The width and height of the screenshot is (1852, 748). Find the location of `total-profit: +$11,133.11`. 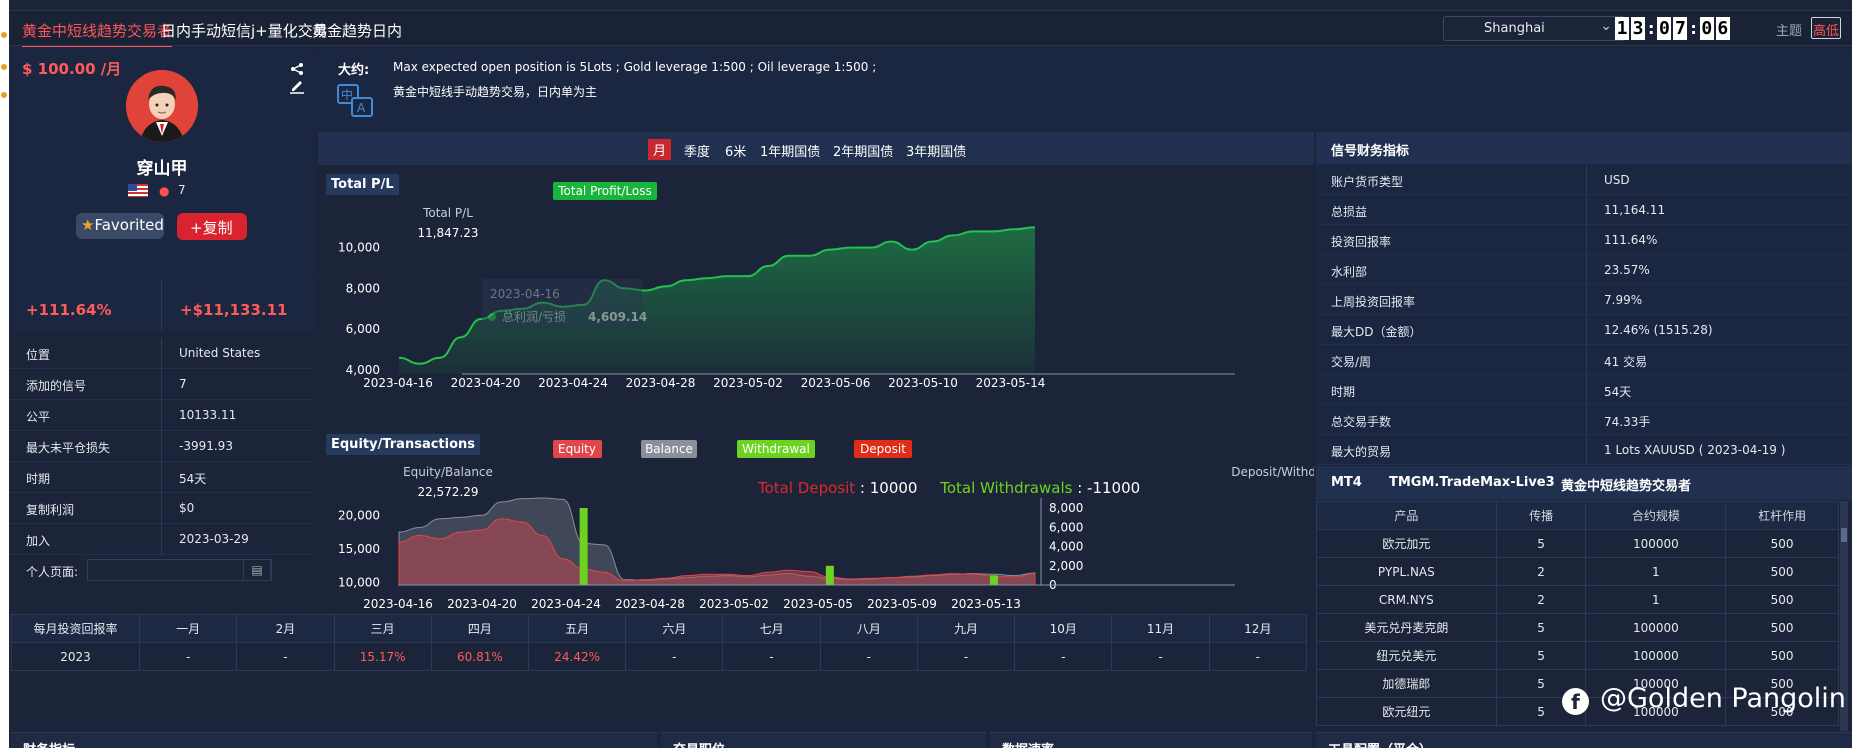

total-profit: +$11,133.11 is located at coordinates (234, 310).